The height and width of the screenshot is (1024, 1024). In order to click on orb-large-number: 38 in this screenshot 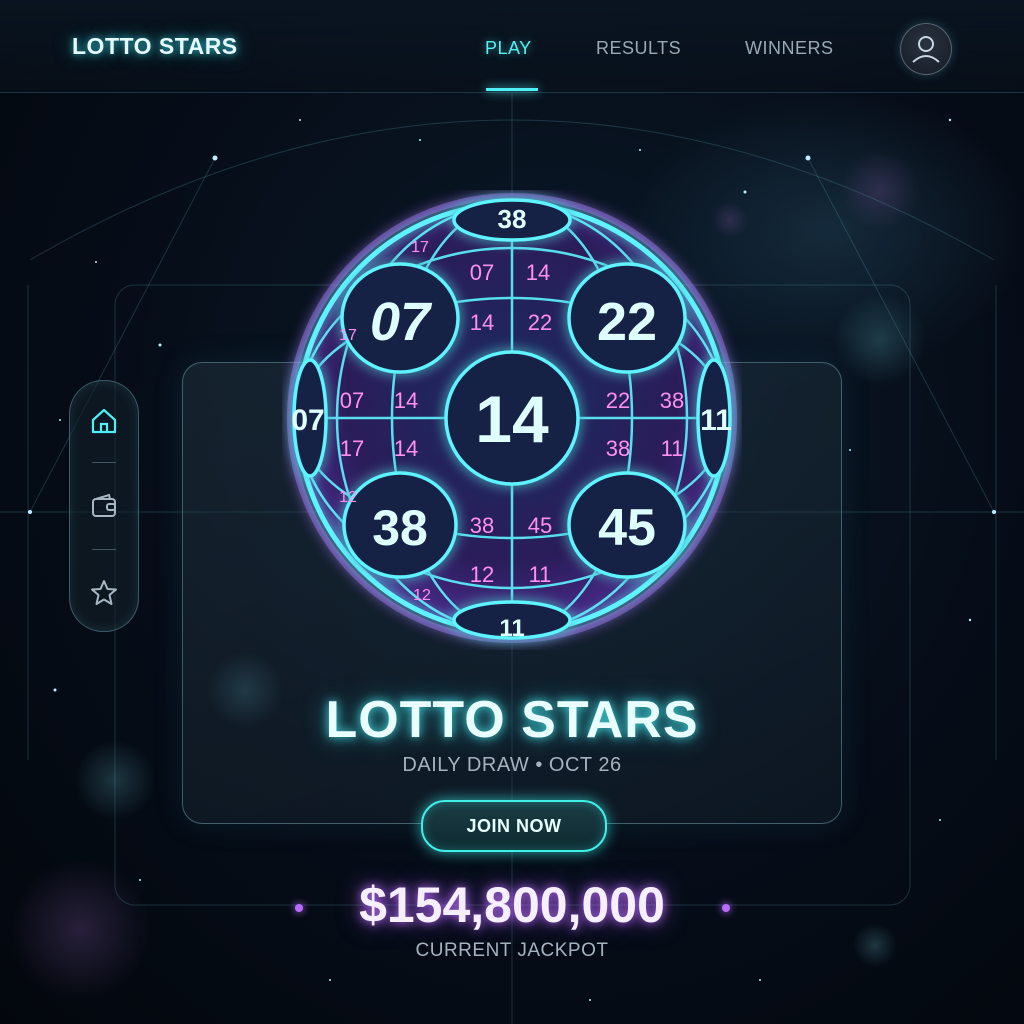, I will do `click(400, 528)`.